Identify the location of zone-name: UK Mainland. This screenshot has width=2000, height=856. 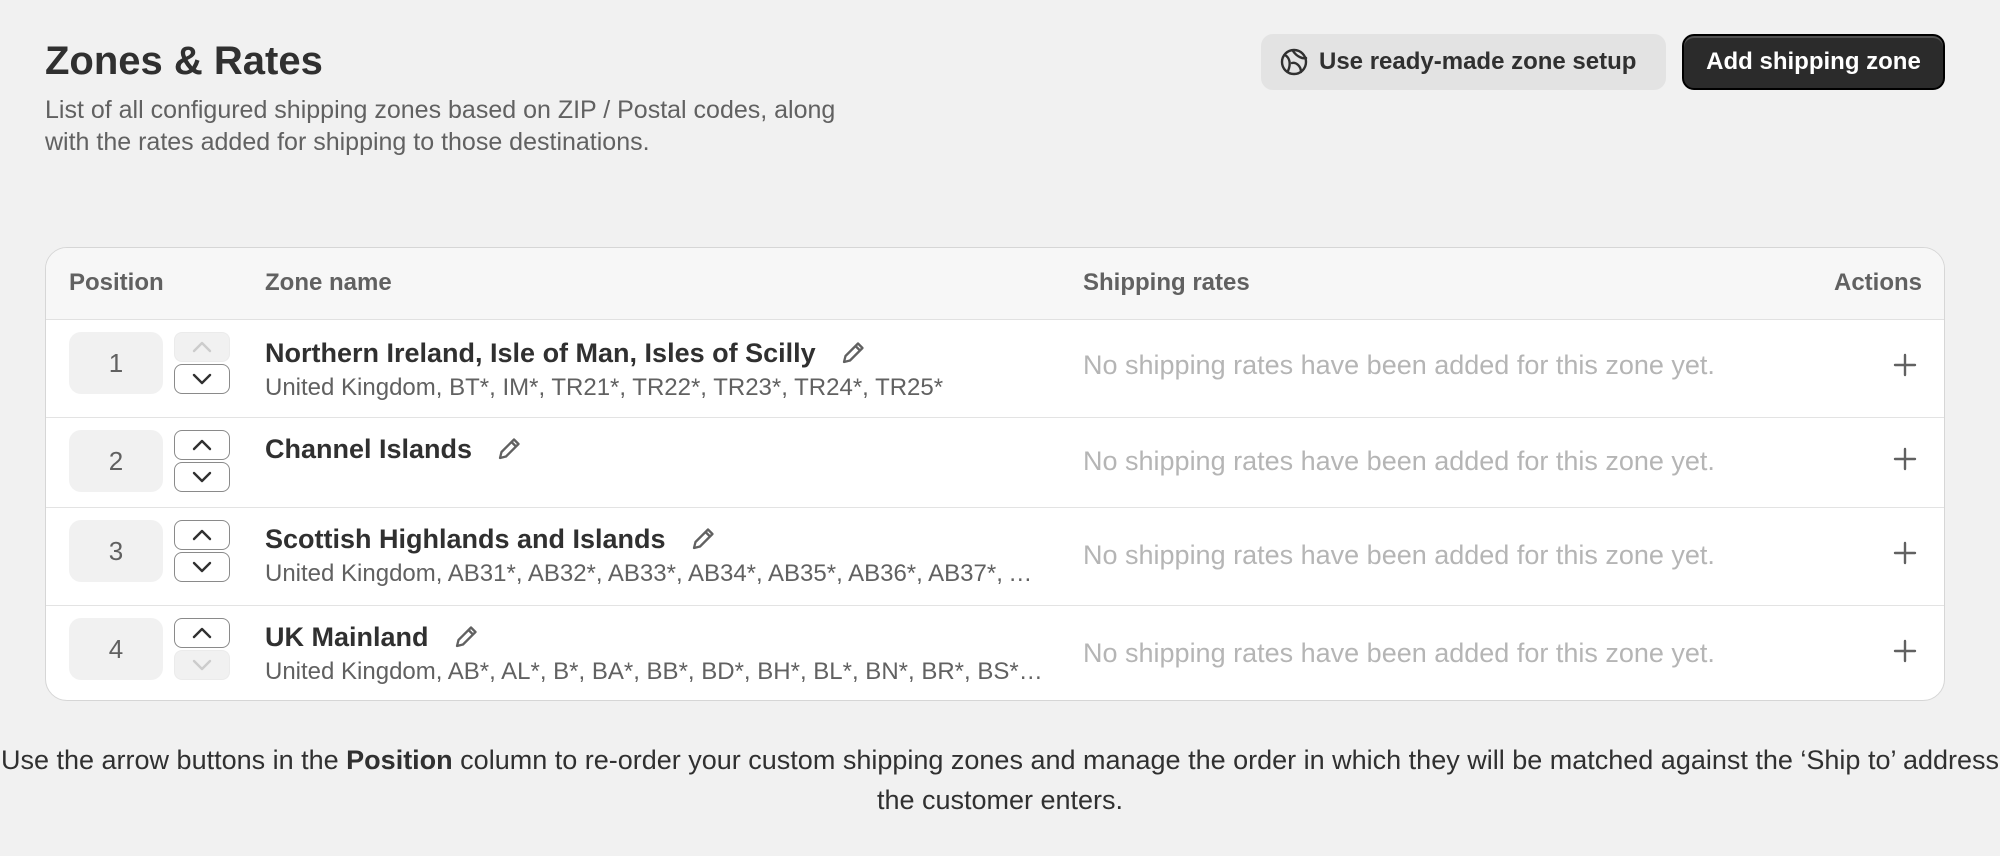
(373, 637).